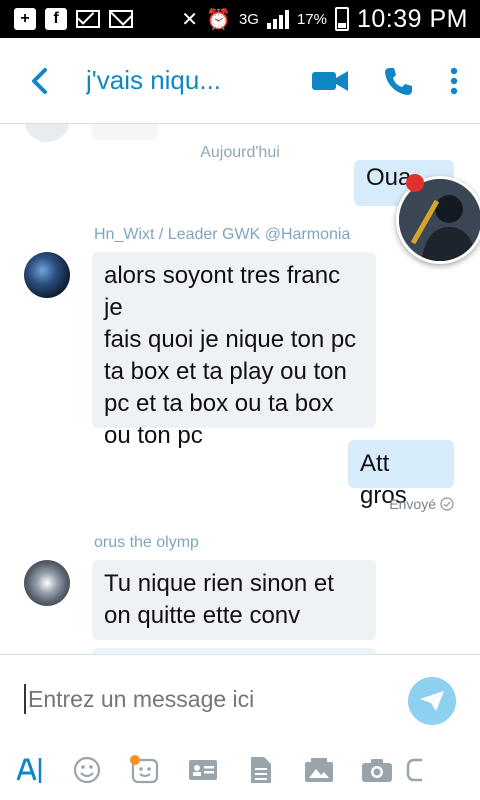 The image size is (480, 800). I want to click on check-circle-icon, so click(447, 504).